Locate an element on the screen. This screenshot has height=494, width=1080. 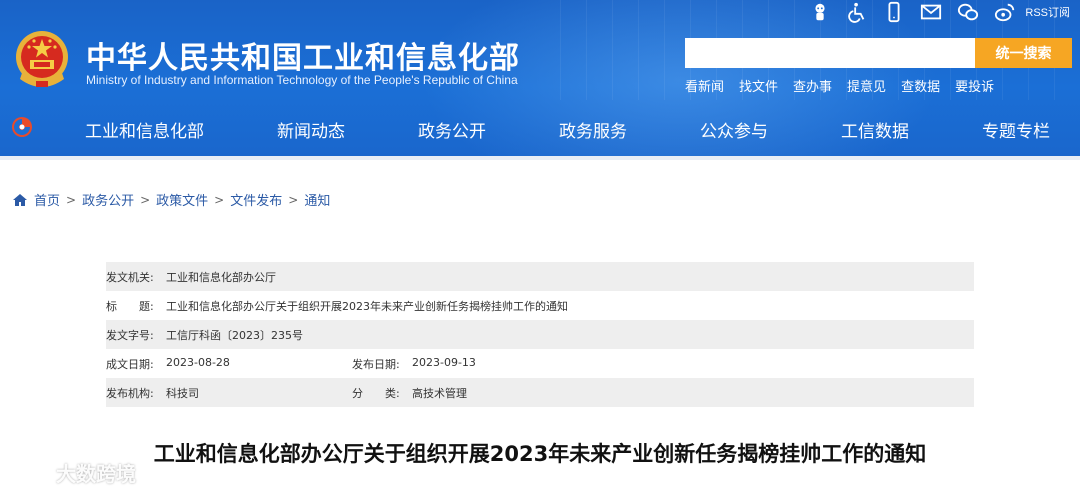
org-value: 科技司 is located at coordinates (182, 393).